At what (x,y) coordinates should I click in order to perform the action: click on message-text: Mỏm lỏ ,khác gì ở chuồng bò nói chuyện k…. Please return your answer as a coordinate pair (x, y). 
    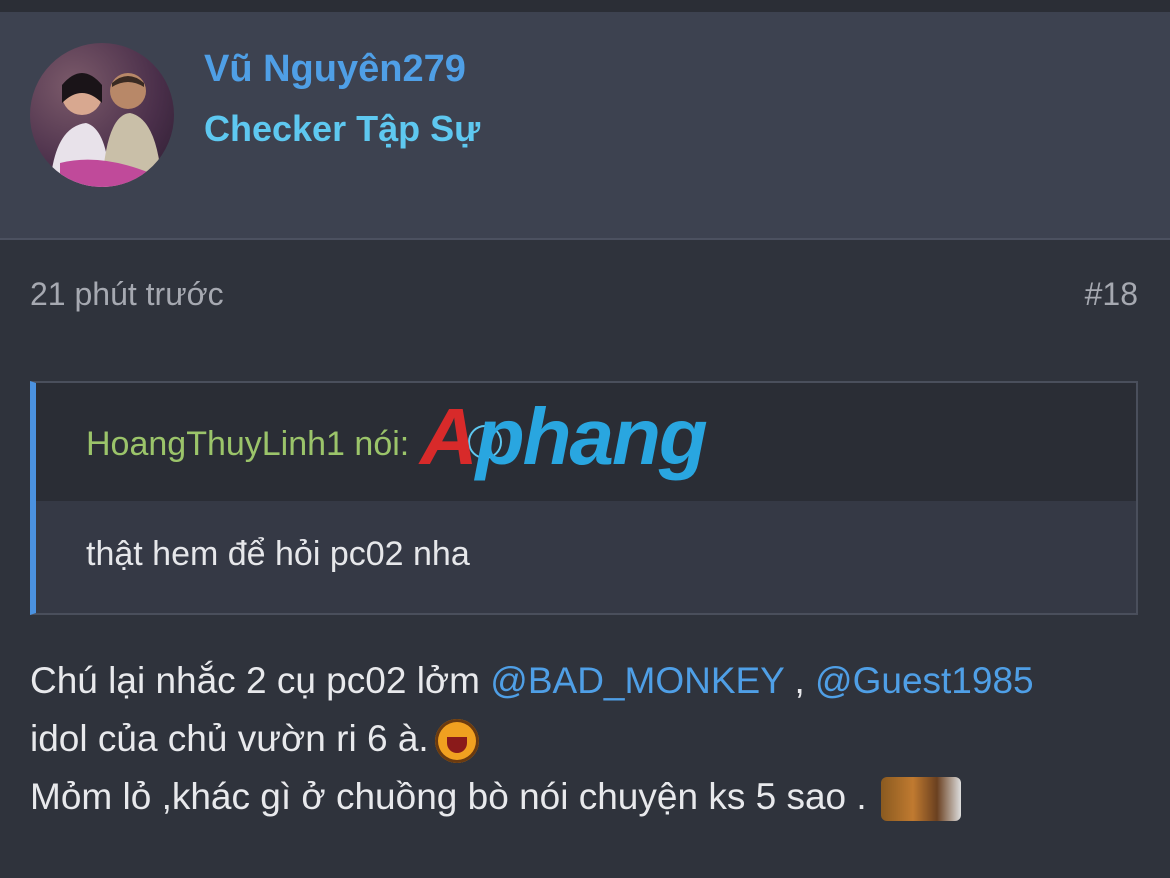
    Looking at the image, I should click on (448, 796).